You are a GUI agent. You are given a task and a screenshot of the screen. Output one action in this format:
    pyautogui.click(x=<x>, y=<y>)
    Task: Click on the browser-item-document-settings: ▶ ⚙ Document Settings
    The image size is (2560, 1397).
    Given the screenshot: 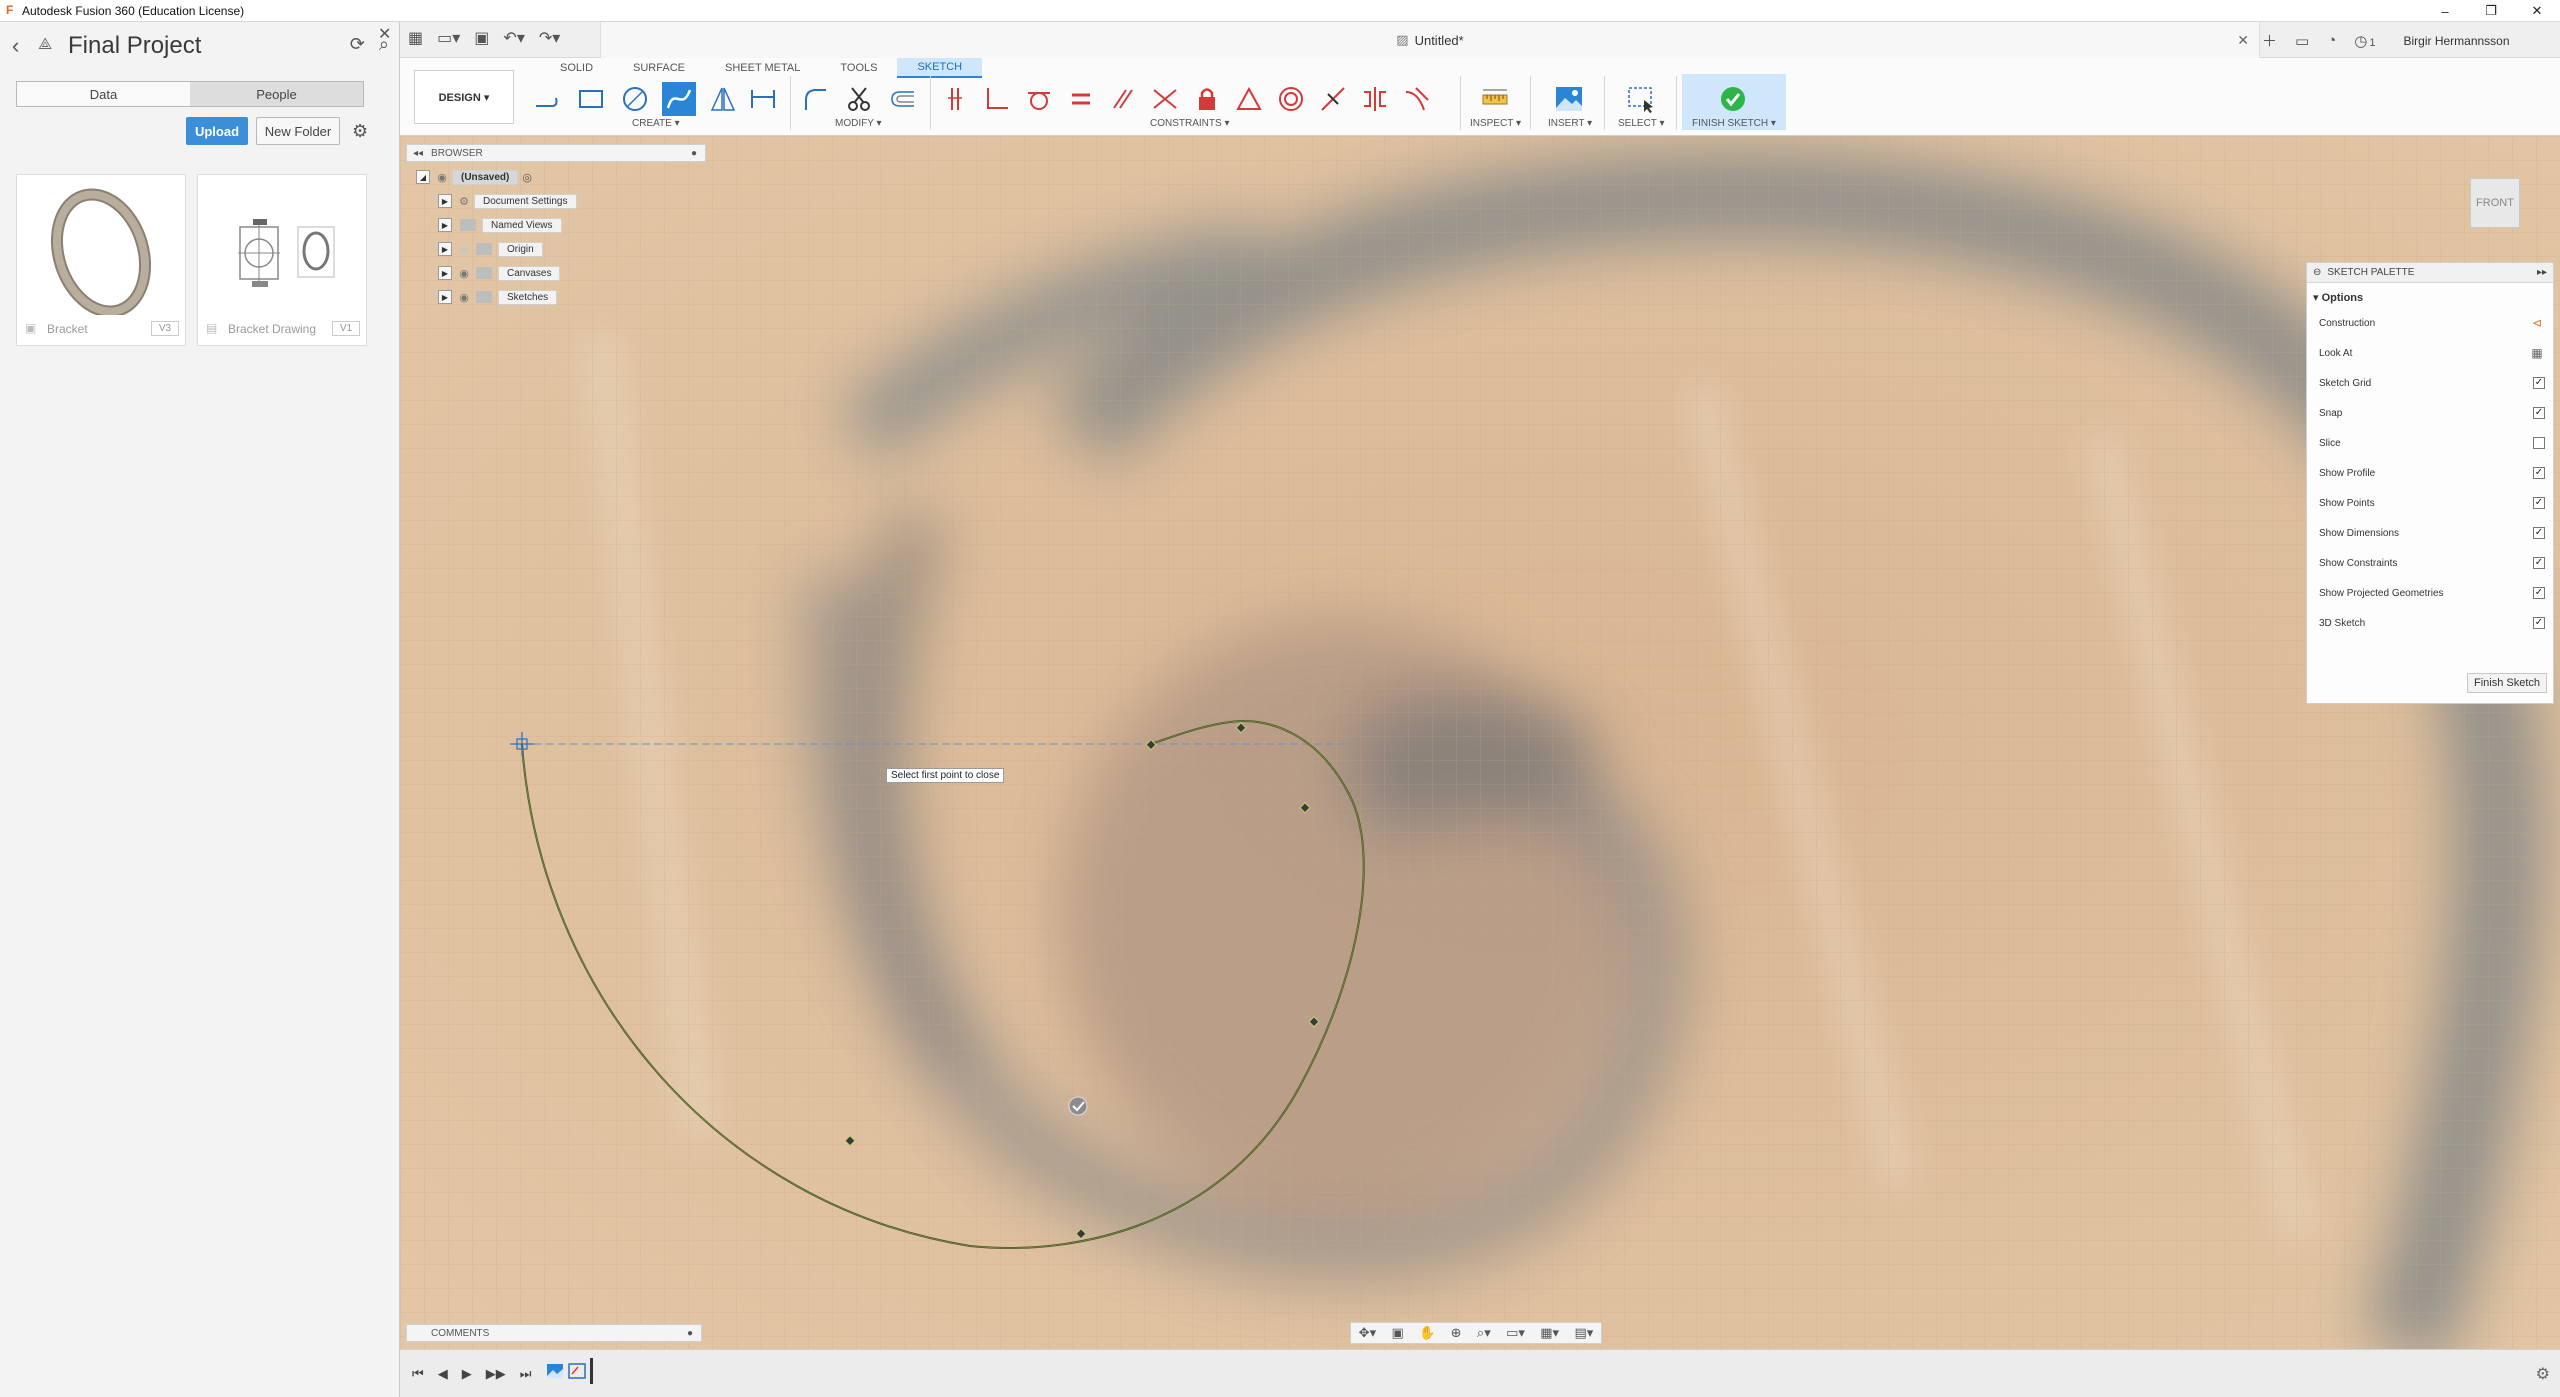 What is the action you would take?
    pyautogui.click(x=507, y=201)
    